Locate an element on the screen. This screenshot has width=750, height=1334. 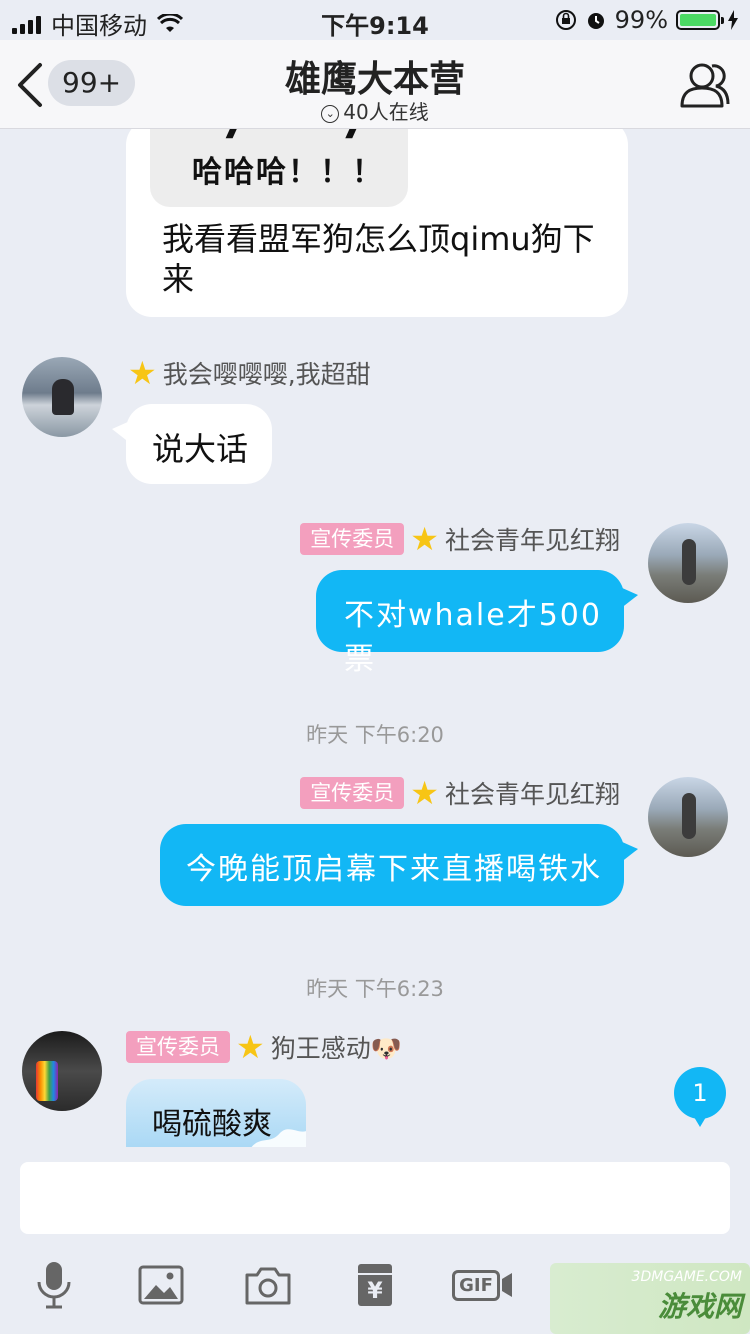
gif-button: GIF is located at coordinates (482, 1285).